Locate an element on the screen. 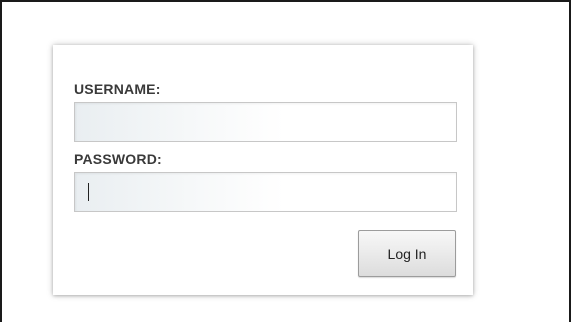 Image resolution: width=571 pixels, height=322 pixels. login-button: Log In is located at coordinates (407, 253).